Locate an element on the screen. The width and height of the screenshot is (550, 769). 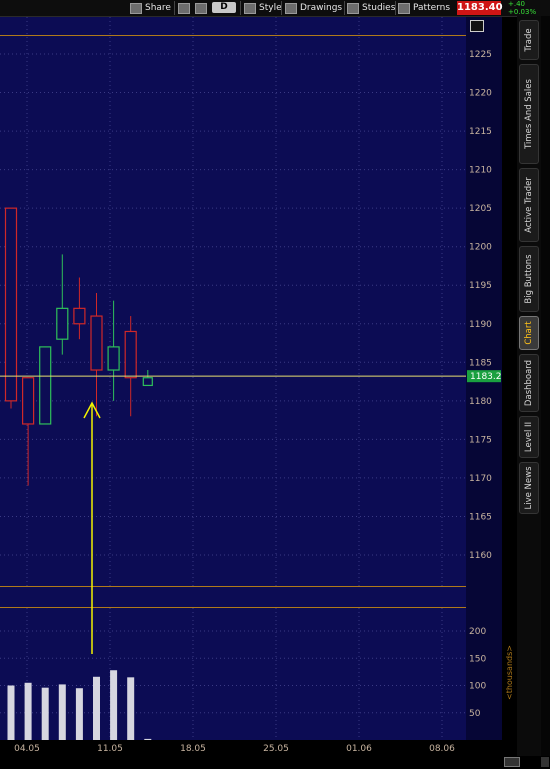
tab-chart: Chart is located at coordinates (529, 333).